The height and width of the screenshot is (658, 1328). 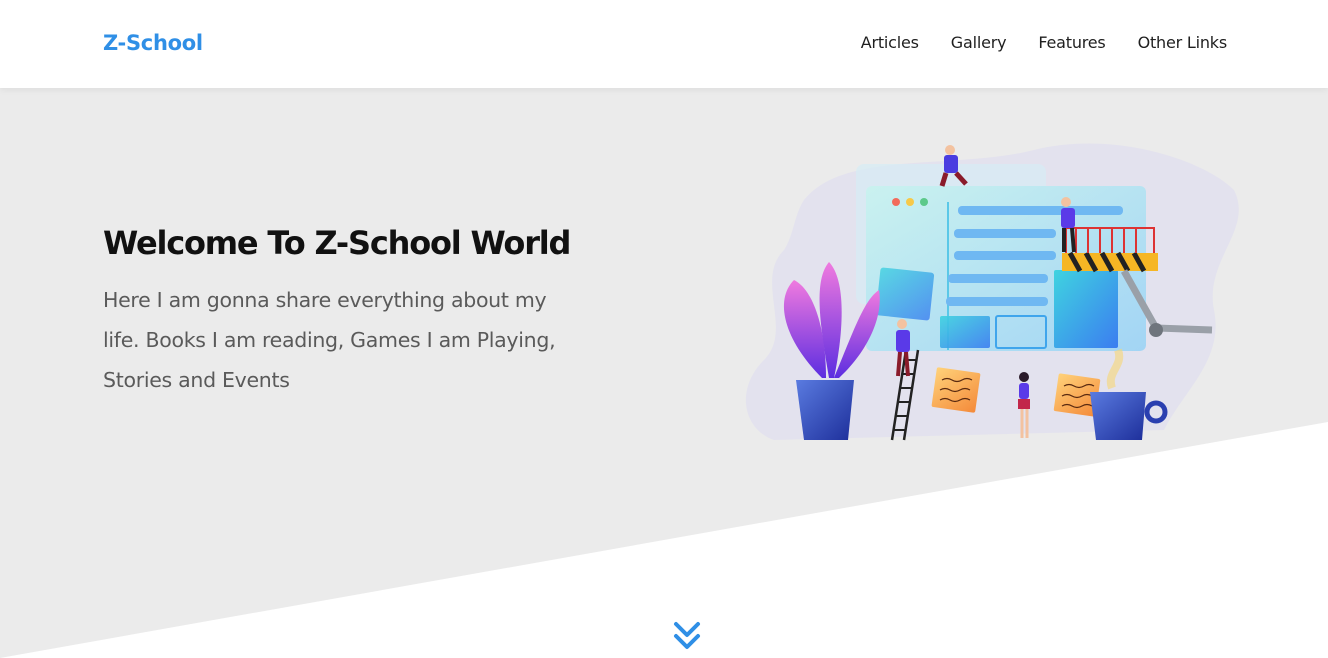 What do you see at coordinates (153, 43) in the screenshot?
I see `brand-logo: Z-School` at bounding box center [153, 43].